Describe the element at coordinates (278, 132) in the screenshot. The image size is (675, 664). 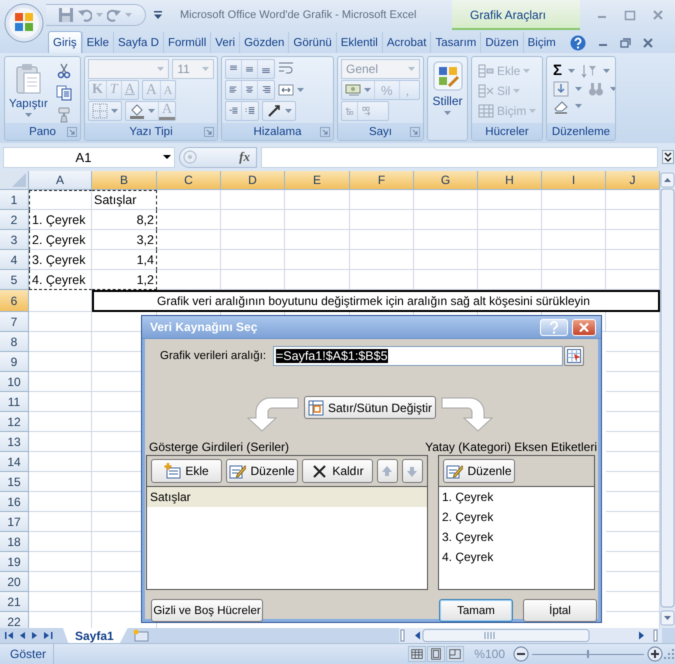
I see `group-title: Hizalama` at that location.